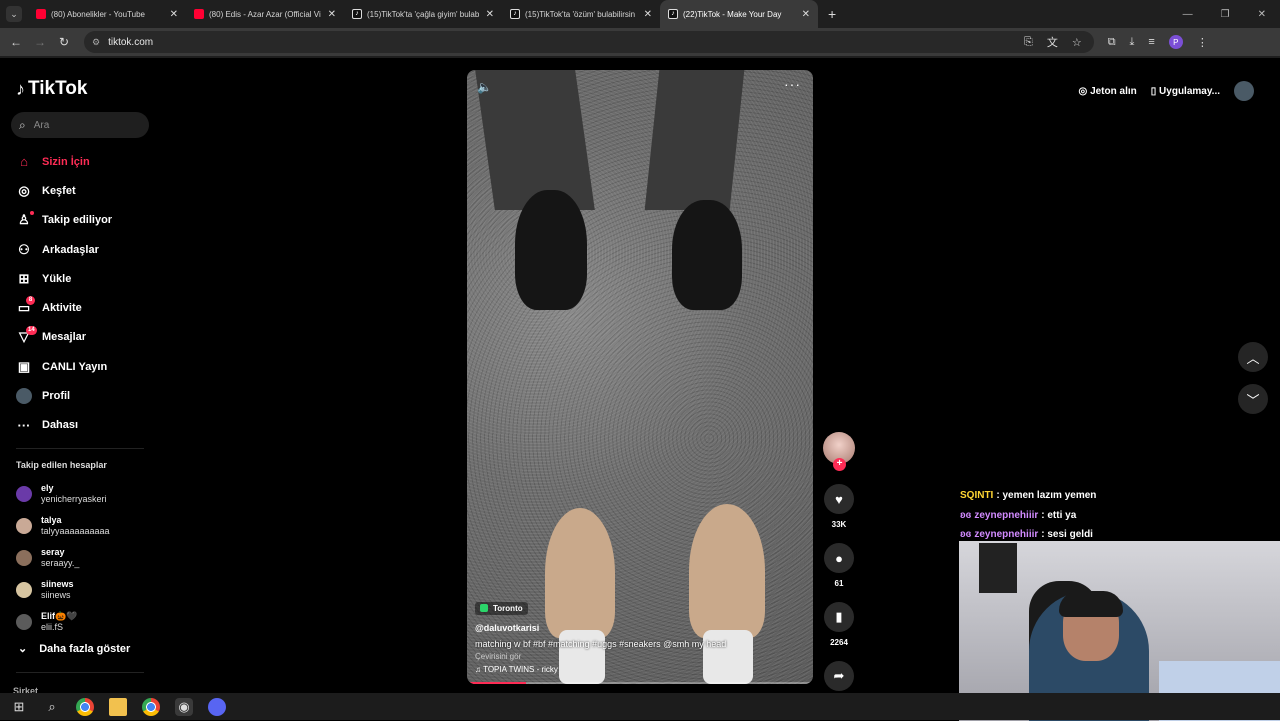 This screenshot has width=1280, height=721. I want to click on window-close-icon: ✕, so click(1262, 14).